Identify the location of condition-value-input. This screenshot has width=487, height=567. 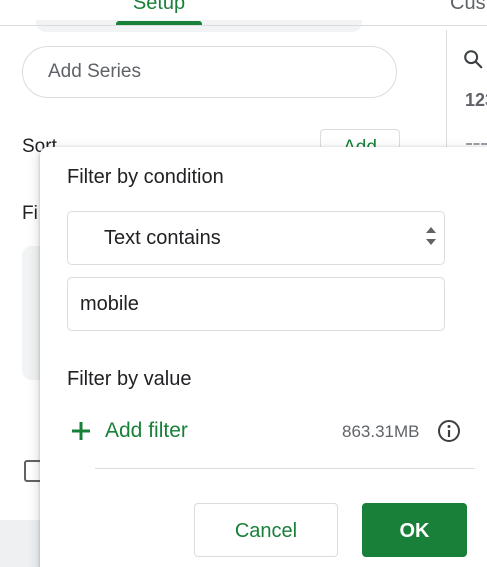
(256, 304).